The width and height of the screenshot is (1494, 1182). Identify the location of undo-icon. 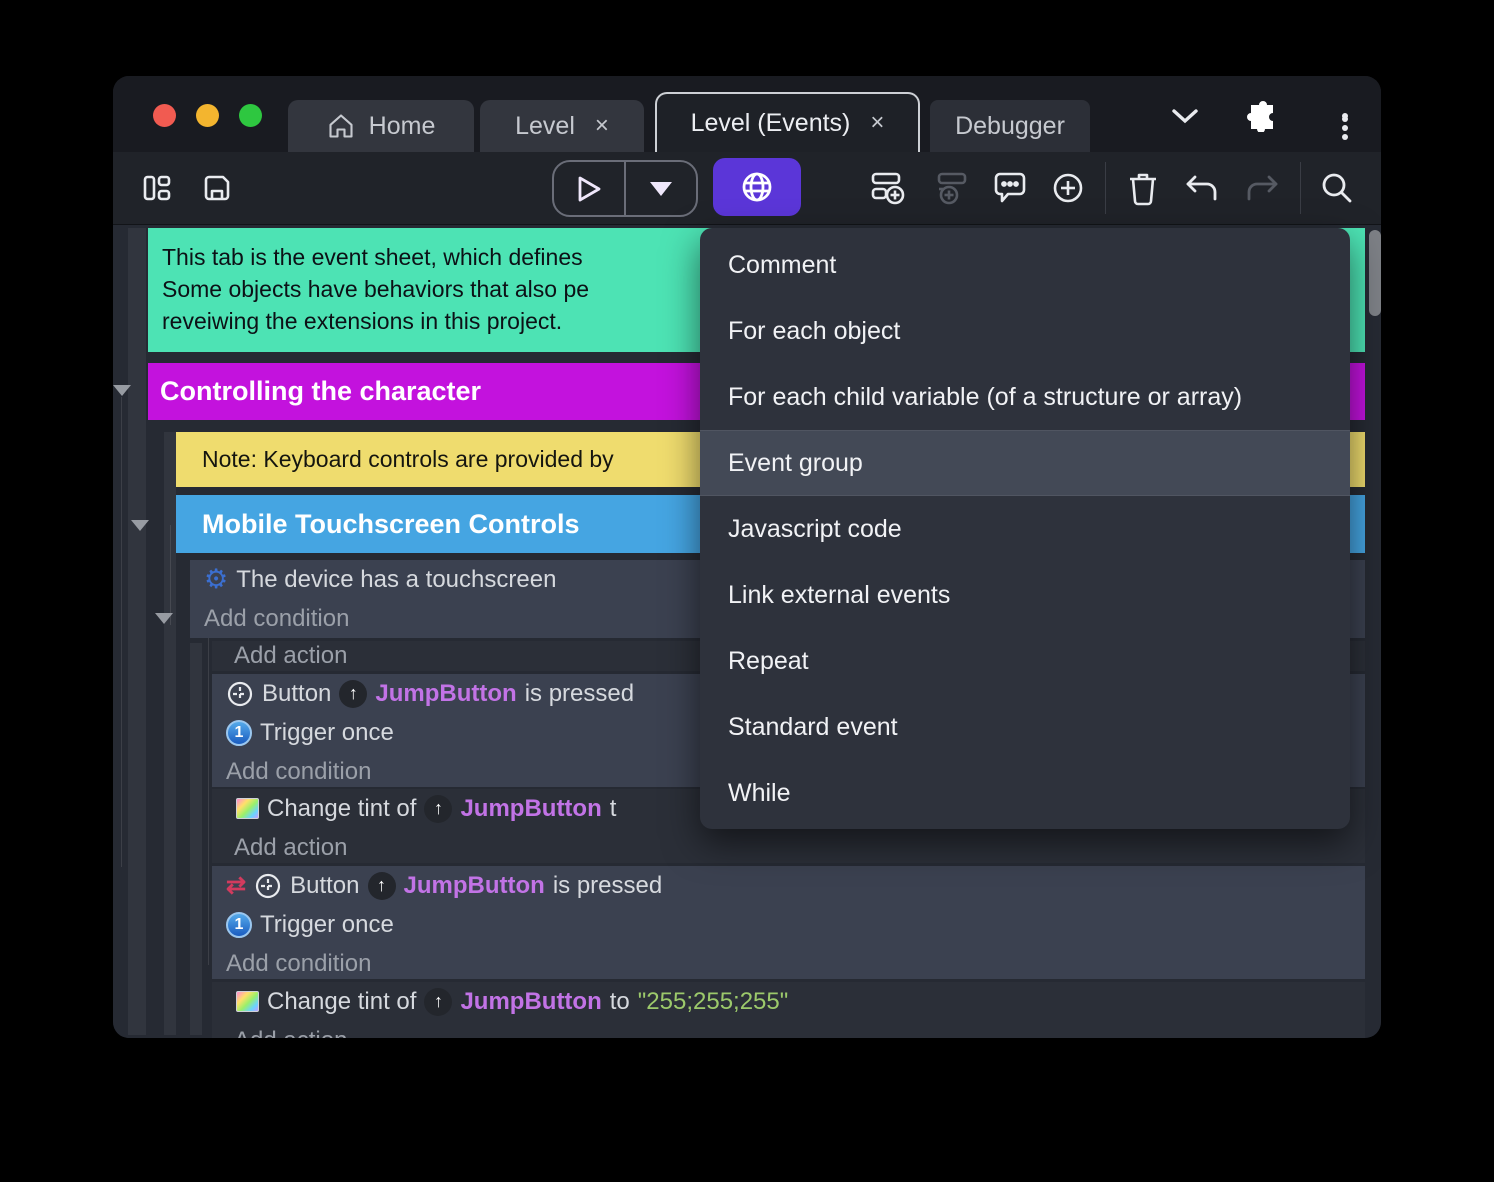
(1202, 188).